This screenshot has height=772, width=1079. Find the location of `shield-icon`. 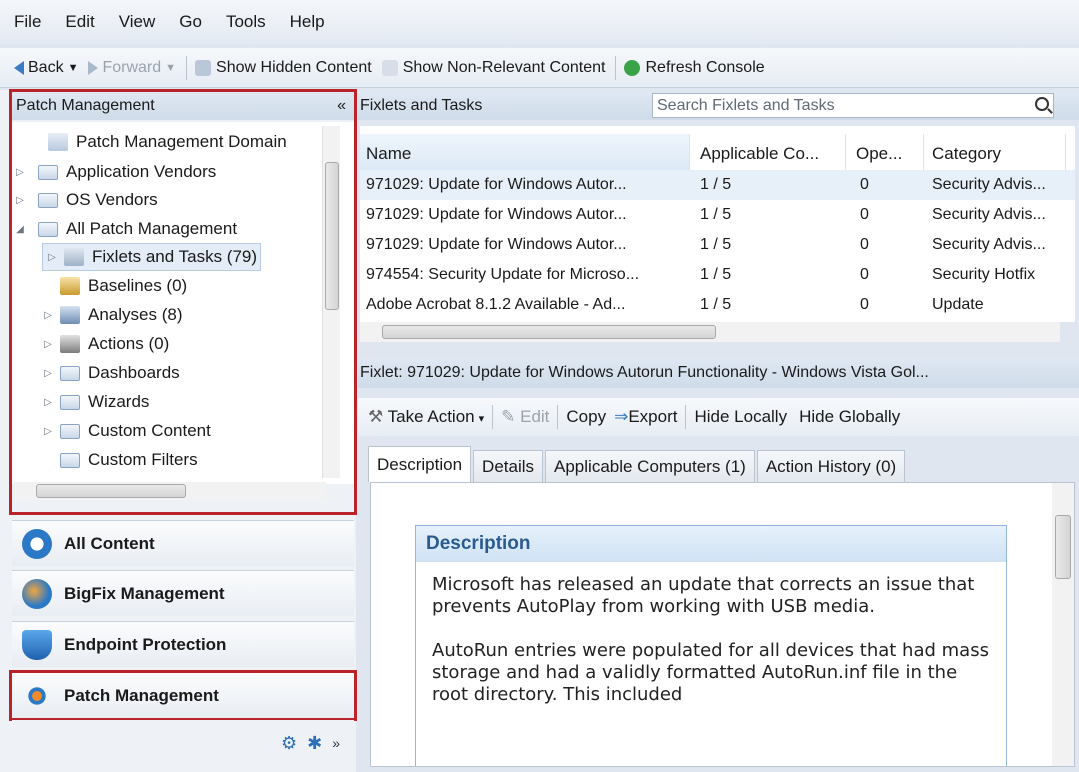

shield-icon is located at coordinates (37, 644).